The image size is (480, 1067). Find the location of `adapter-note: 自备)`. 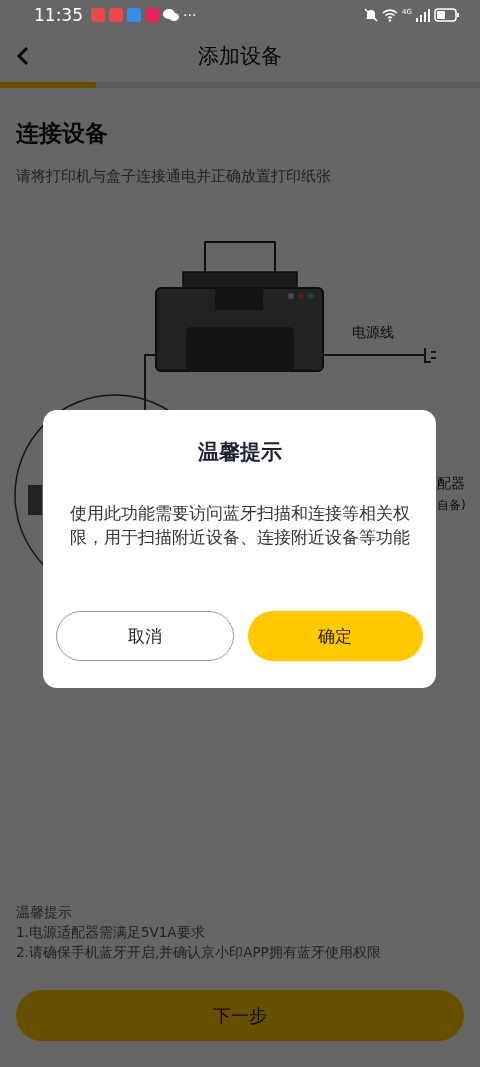

adapter-note: 自备) is located at coordinates (451, 505).